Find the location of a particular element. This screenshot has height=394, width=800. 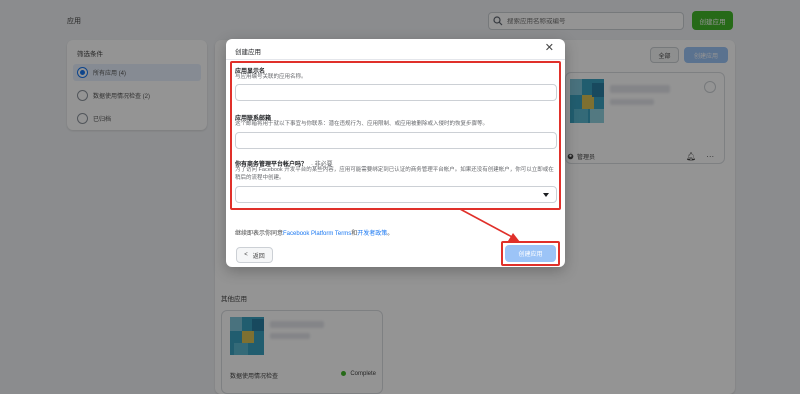

business-account-select is located at coordinates (396, 194).